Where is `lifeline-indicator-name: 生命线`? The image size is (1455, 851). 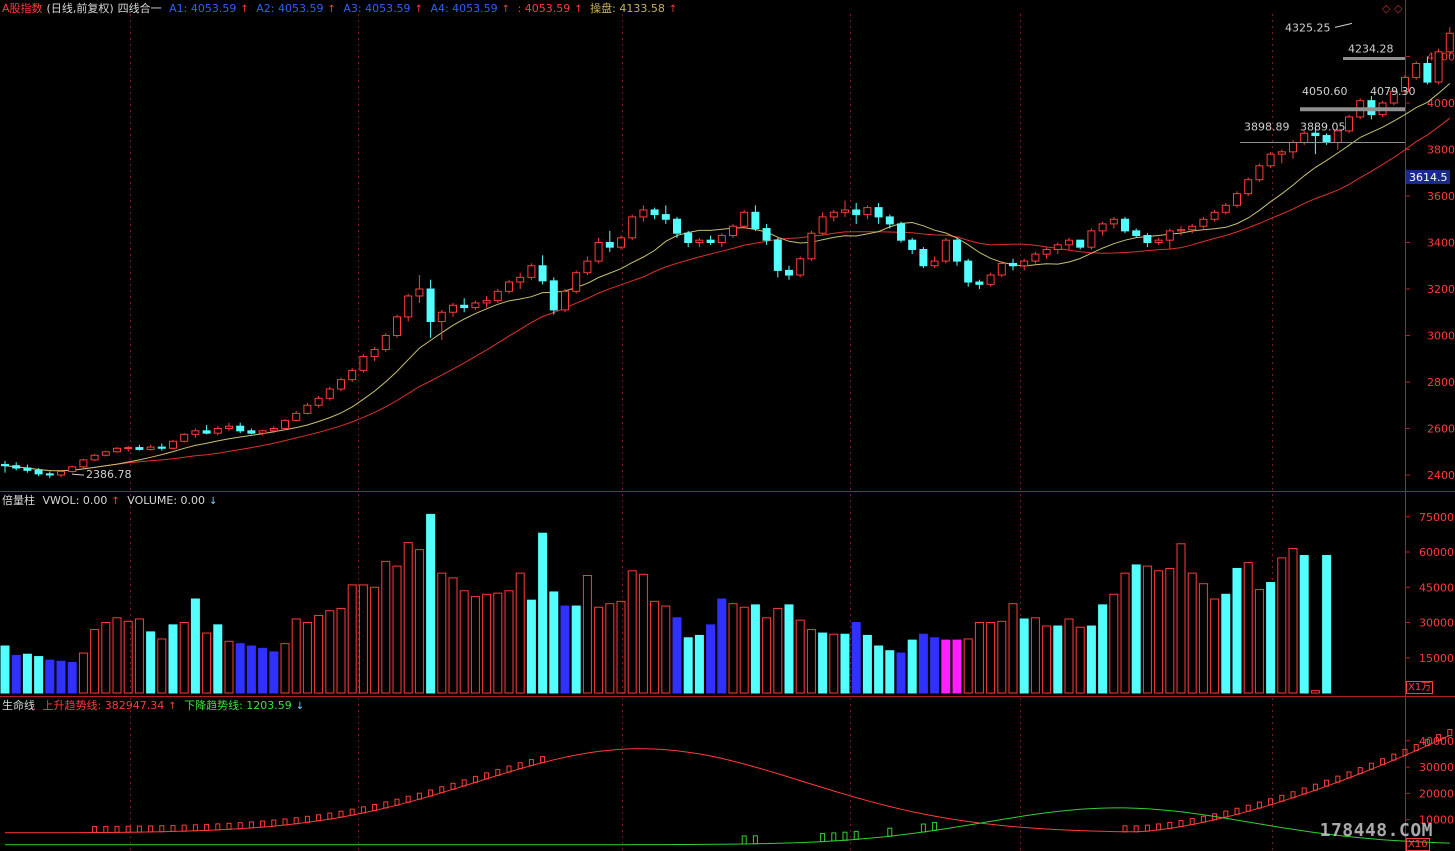
lifeline-indicator-name: 生命线 is located at coordinates (18, 705).